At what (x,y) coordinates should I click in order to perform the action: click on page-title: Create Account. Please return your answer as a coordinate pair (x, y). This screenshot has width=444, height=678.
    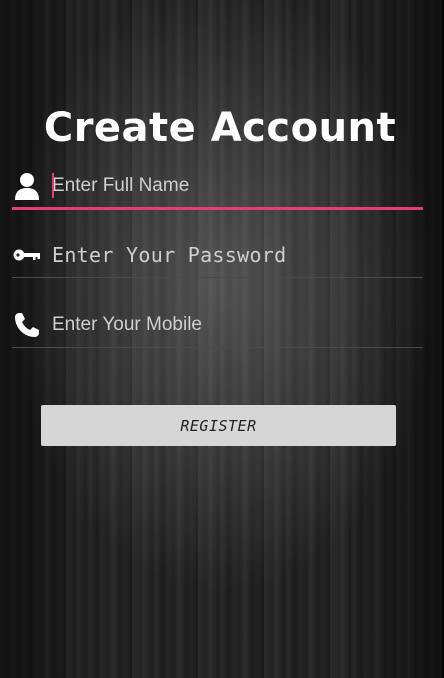
    Looking at the image, I should click on (220, 127).